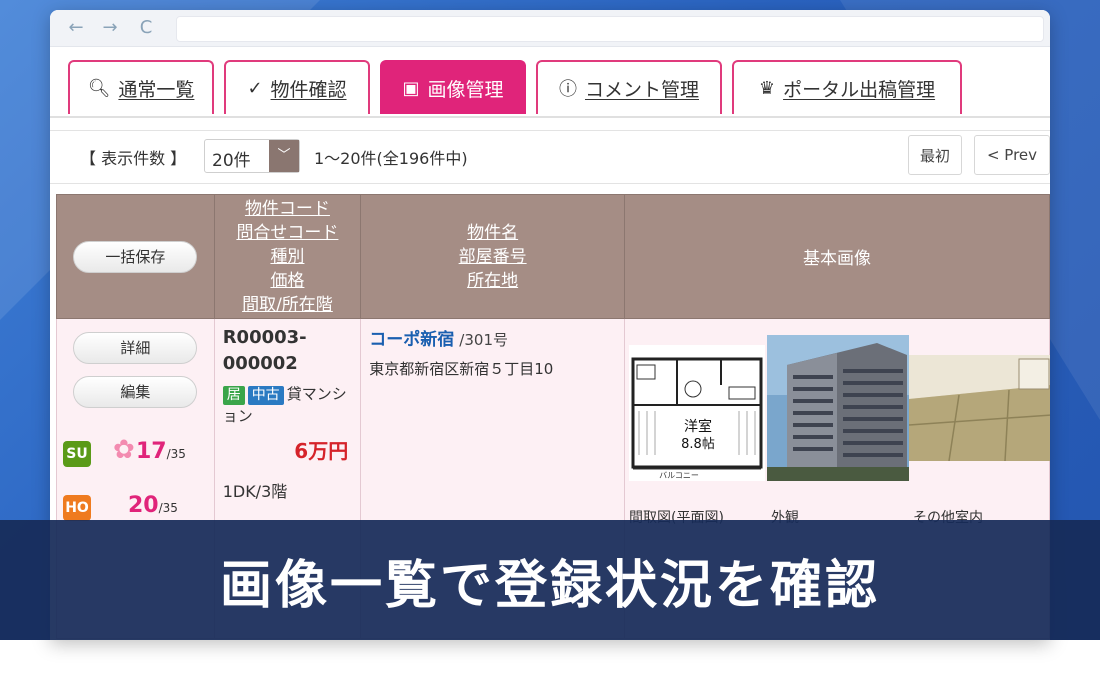 The width and height of the screenshot is (1100, 676). Describe the element at coordinates (255, 491) in the screenshot. I see `layout-floor: 1DK/3階` at that location.